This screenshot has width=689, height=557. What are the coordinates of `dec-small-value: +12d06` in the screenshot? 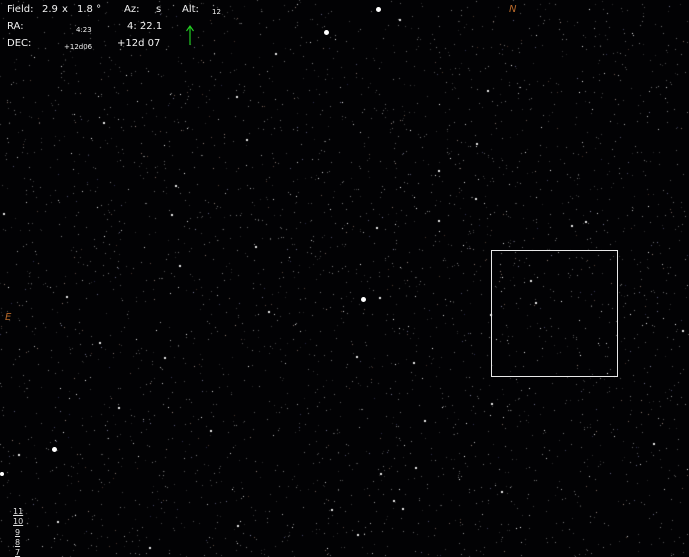 It's located at (78, 47).